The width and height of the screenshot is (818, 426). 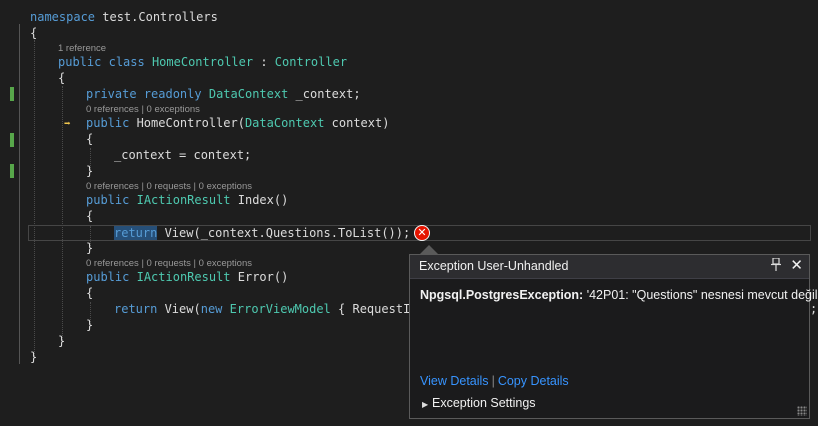 I want to click on code-token: Index(), so click(x=259, y=200).